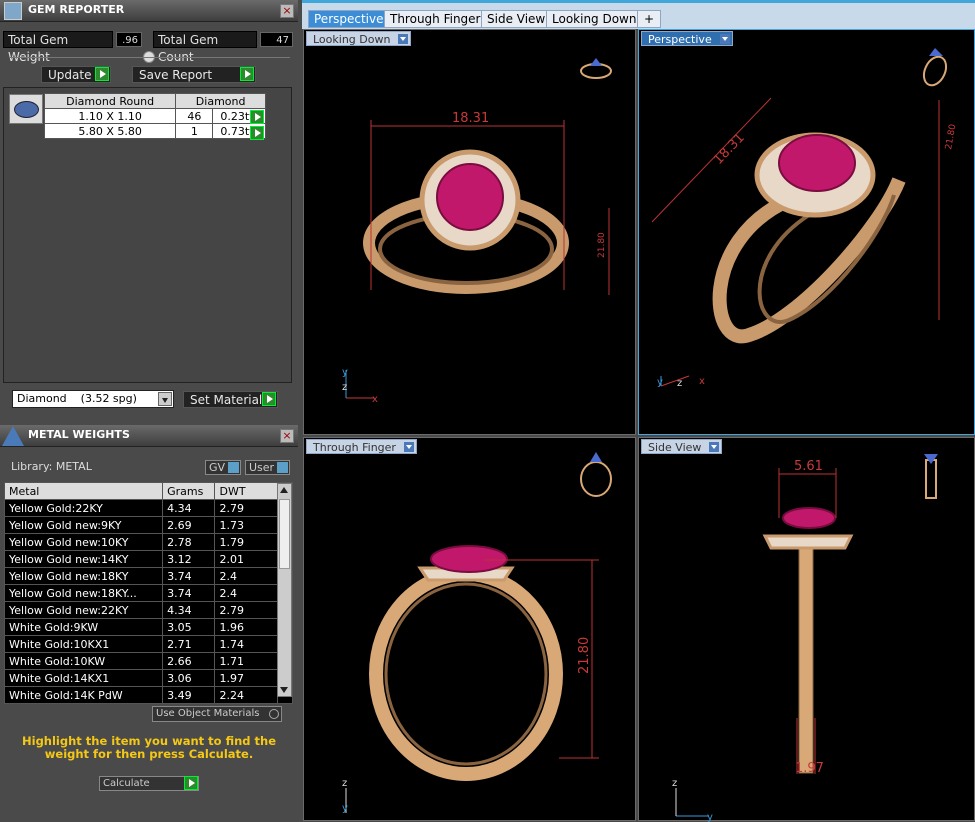 The width and height of the screenshot is (975, 822). Describe the element at coordinates (189, 491) in the screenshot. I see `grams-col-header: Grams` at that location.